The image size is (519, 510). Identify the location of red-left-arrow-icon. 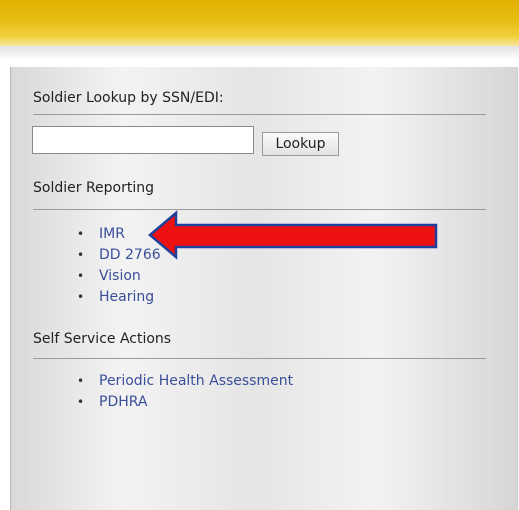
(293, 235).